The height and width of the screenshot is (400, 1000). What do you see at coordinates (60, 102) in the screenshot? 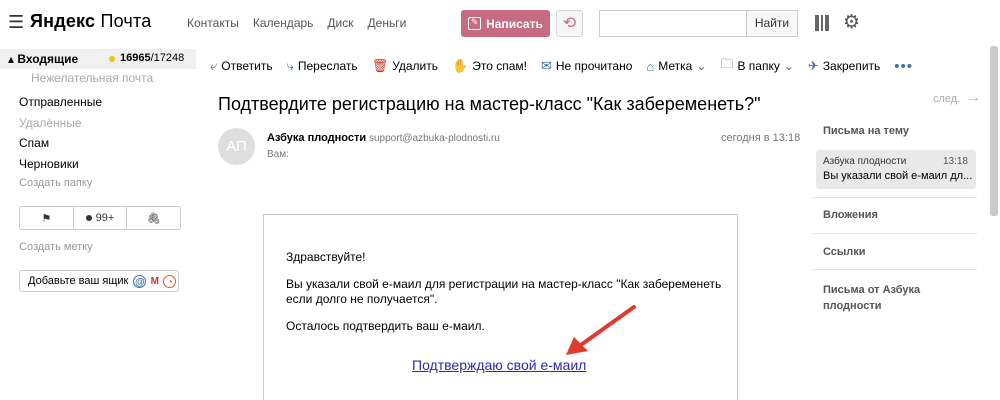
I see `sidebar-item-sent: Отправленные` at bounding box center [60, 102].